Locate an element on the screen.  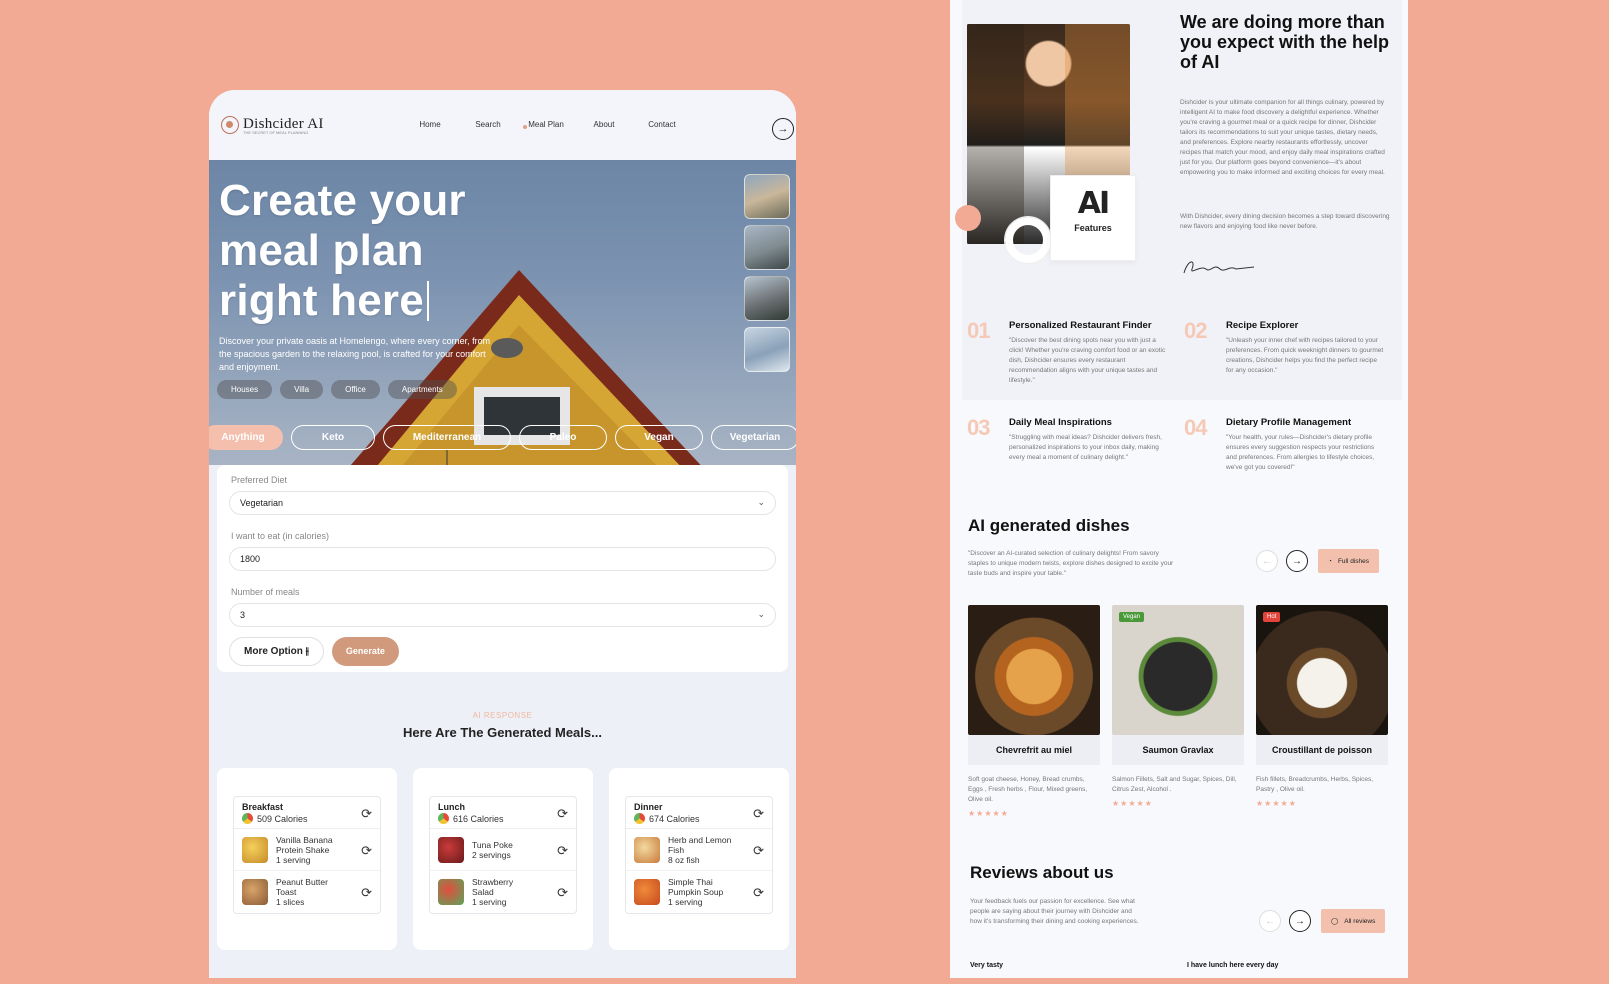
full-dishes-button: ◔ Full dishes is located at coordinates (1349, 561).